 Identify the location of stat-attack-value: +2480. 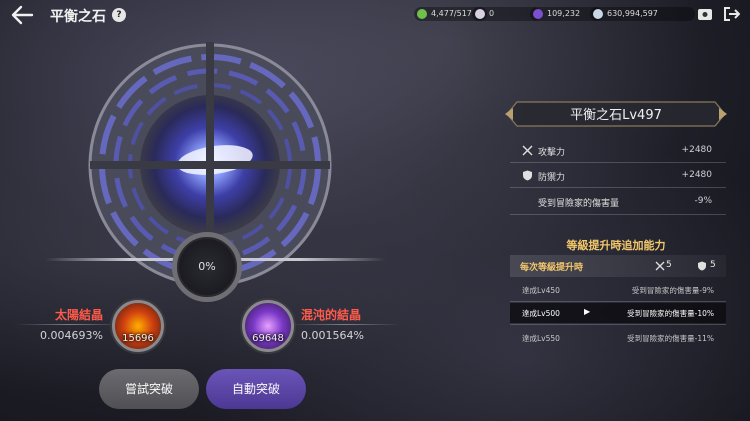
(696, 150).